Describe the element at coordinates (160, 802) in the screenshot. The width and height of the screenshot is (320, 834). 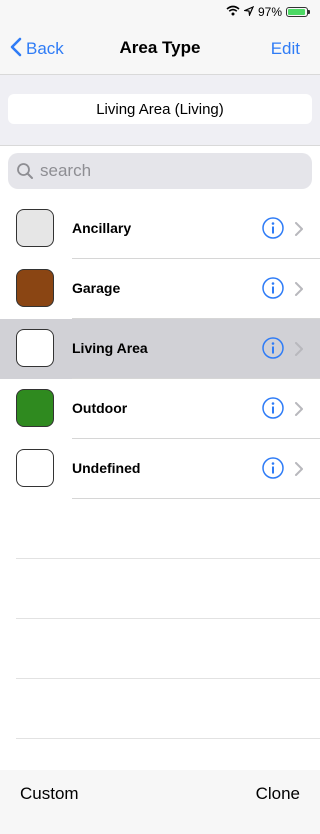
I see `bottom-toolbar: Custom Clone` at that location.